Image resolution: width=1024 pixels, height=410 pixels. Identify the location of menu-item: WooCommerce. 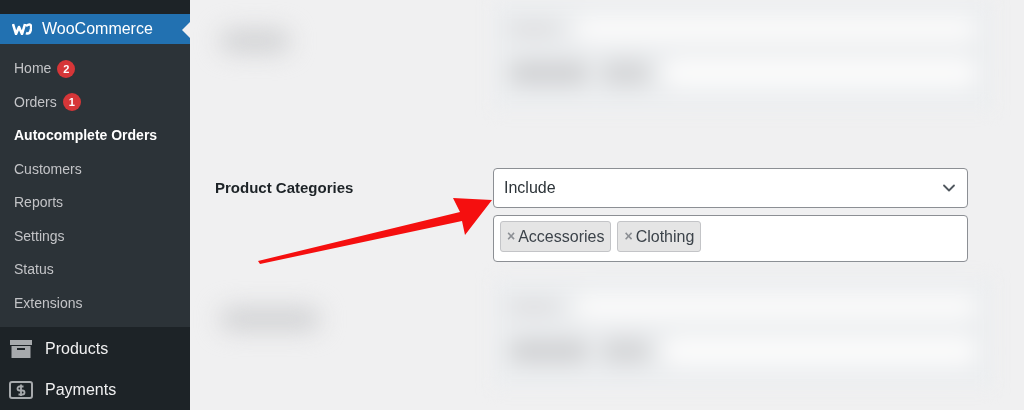
(95, 29).